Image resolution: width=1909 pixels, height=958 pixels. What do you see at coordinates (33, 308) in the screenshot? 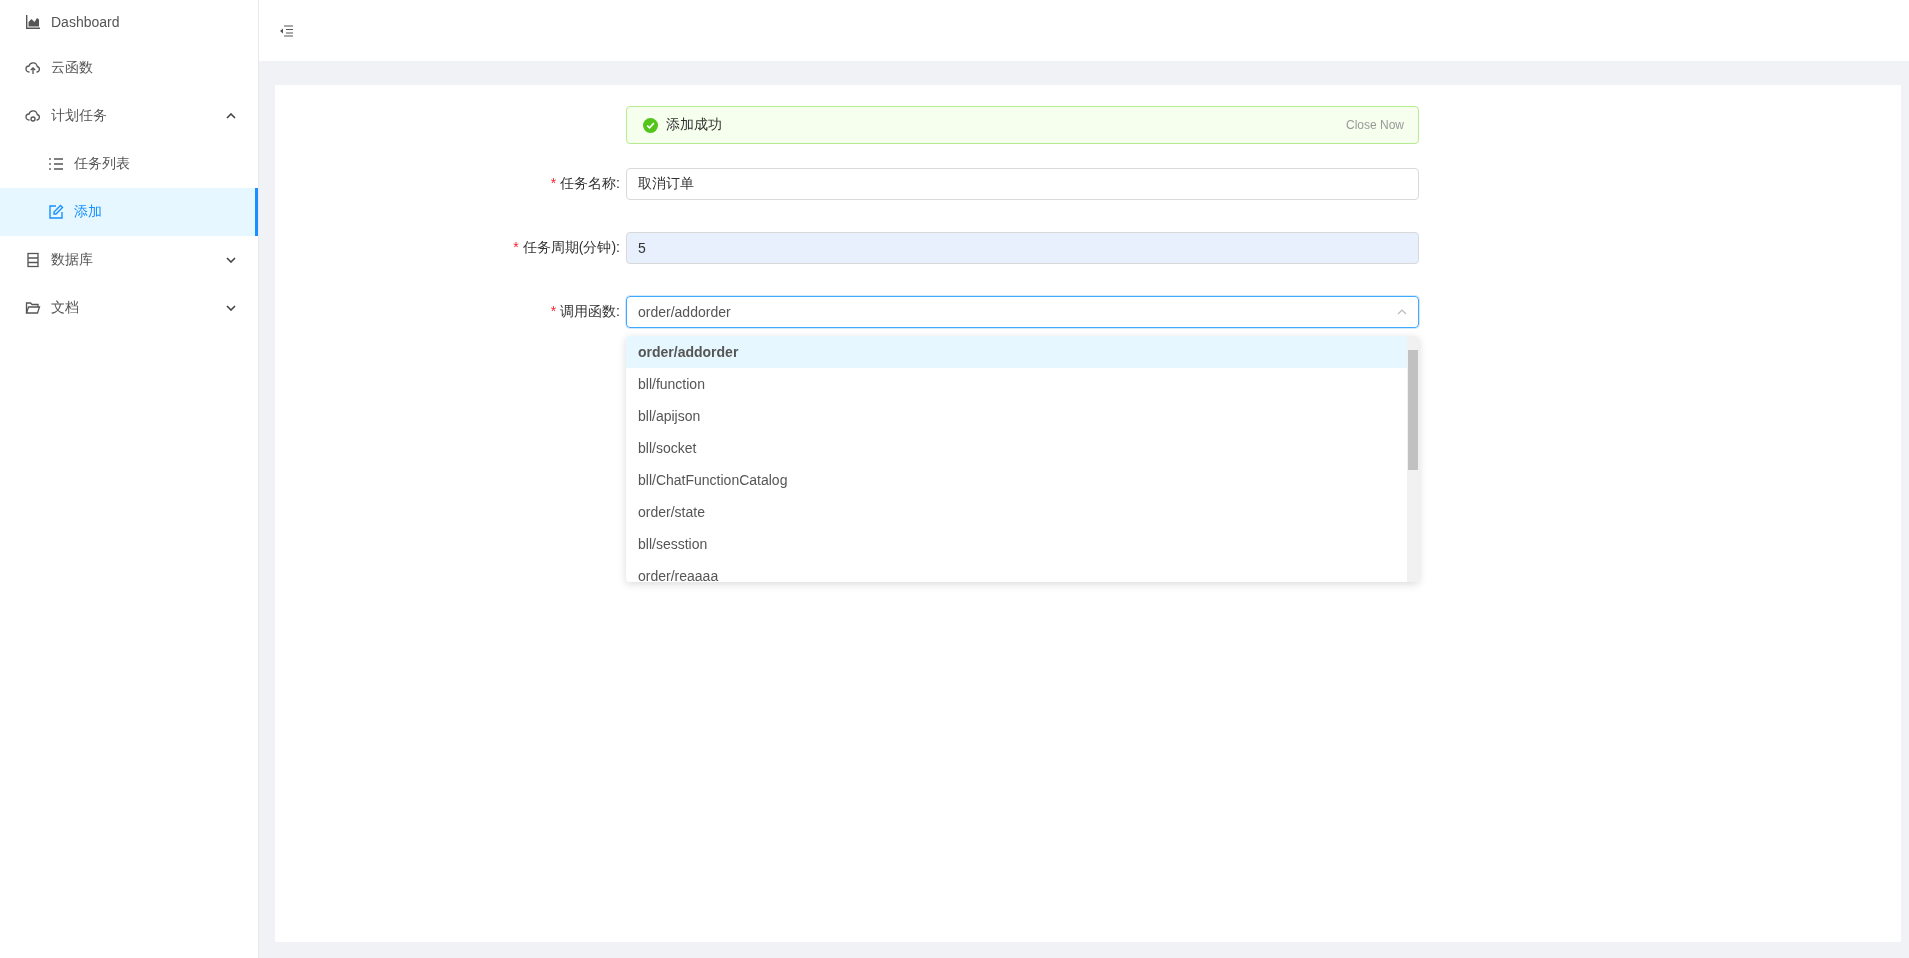
I see `folder-icon` at bounding box center [33, 308].